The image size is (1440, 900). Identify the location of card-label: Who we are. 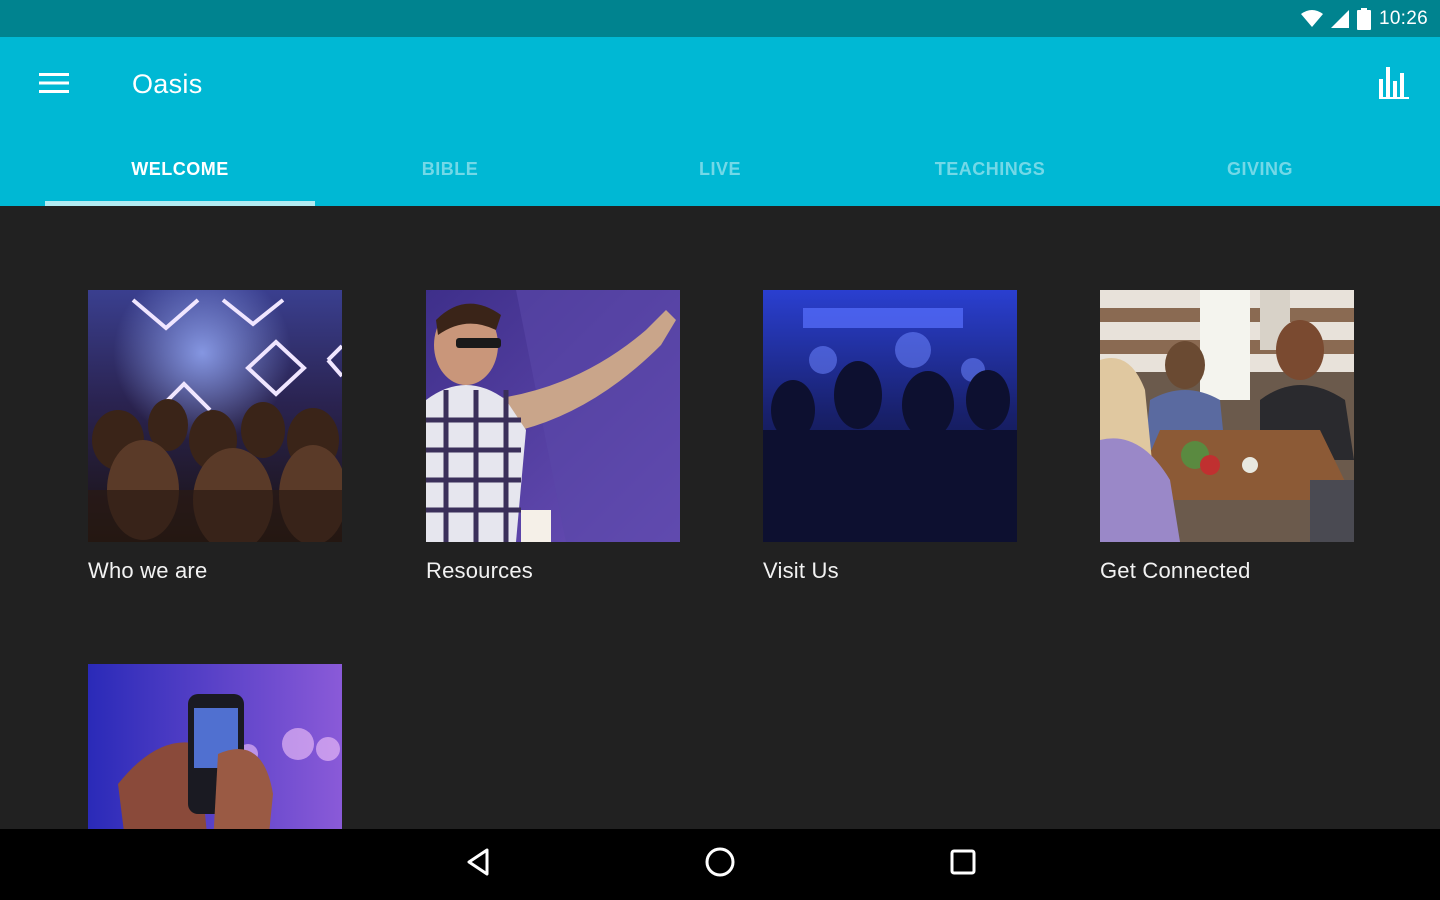
(148, 570).